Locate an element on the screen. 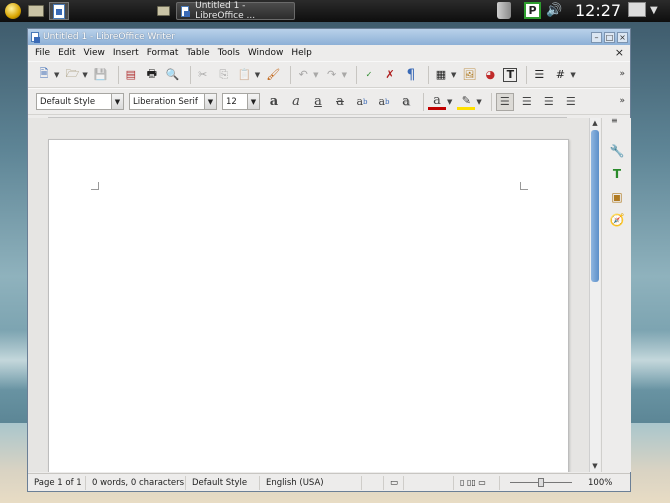  file-manager-launcher is located at coordinates (36, 11).